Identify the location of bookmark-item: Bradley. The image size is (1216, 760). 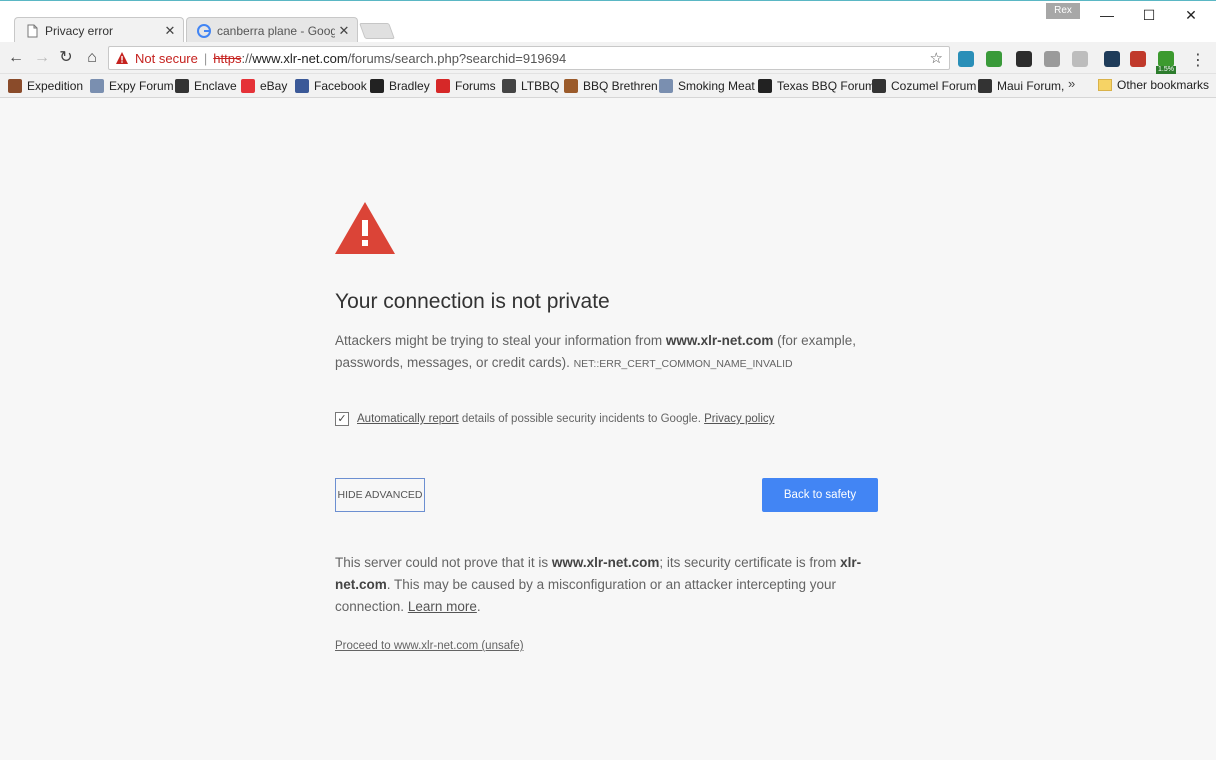
(400, 86).